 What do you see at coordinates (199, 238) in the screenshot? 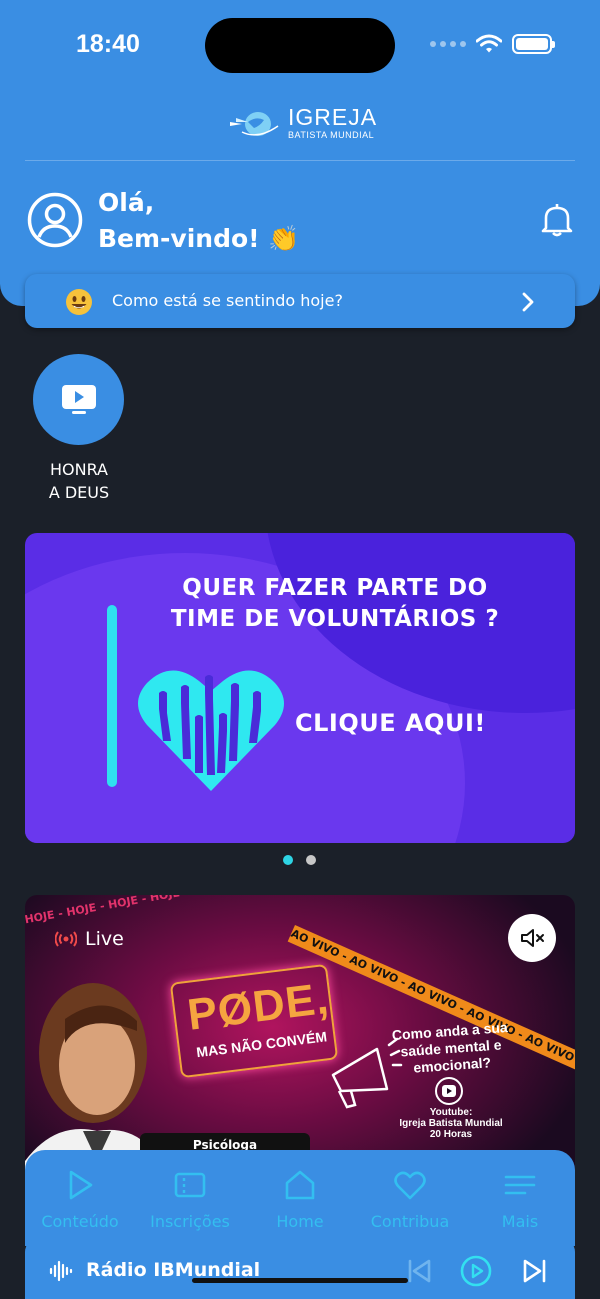
I see `greeting-line2: Bem-vindo! 👏` at bounding box center [199, 238].